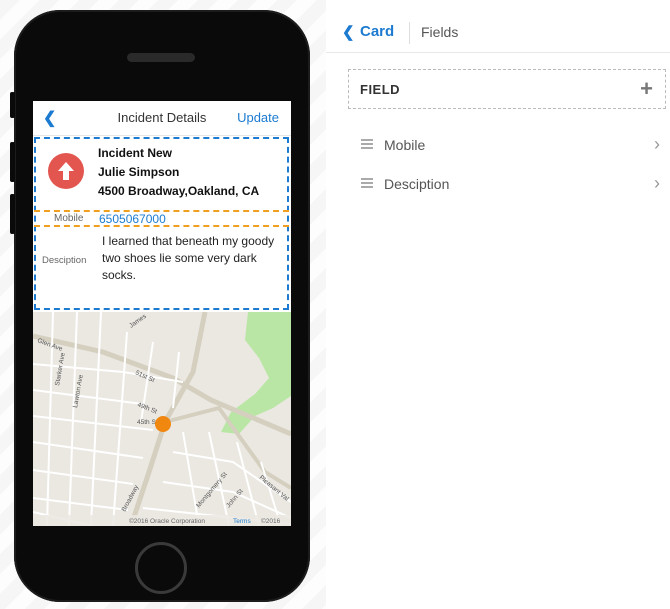 Image resolution: width=670 pixels, height=609 pixels. What do you see at coordinates (377, 31) in the screenshot?
I see `breadcrumb-card-link: Card` at bounding box center [377, 31].